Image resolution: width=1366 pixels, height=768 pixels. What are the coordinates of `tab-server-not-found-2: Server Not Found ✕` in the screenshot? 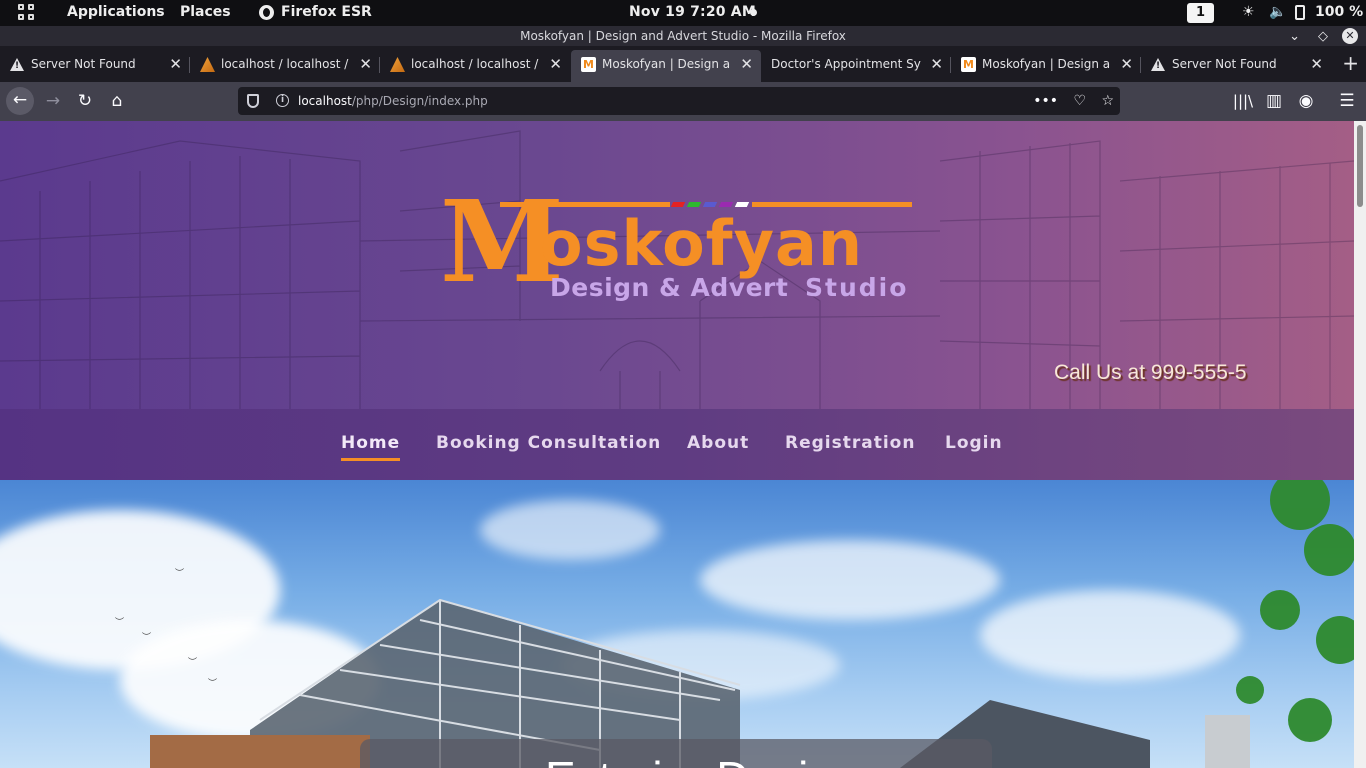 It's located at (1236, 65).